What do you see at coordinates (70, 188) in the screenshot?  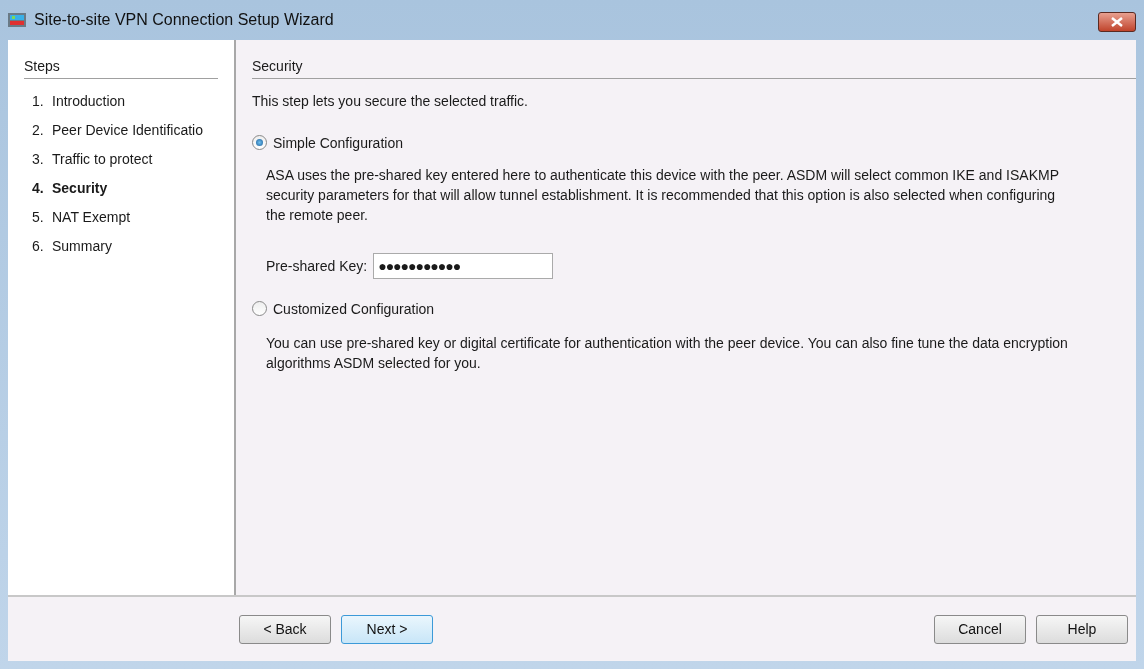 I see `step-item: 4. Security` at bounding box center [70, 188].